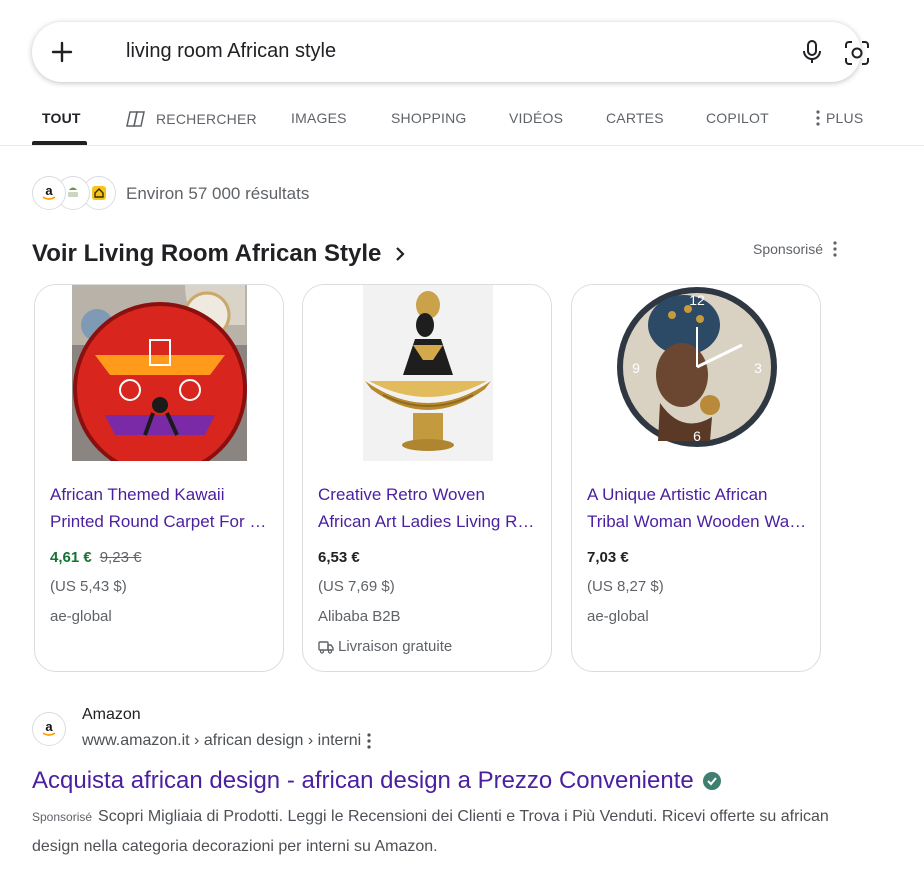 Image resolution: width=924 pixels, height=888 pixels. Describe the element at coordinates (625, 586) in the screenshot. I see `usd-price: (US 8,27 $)` at that location.